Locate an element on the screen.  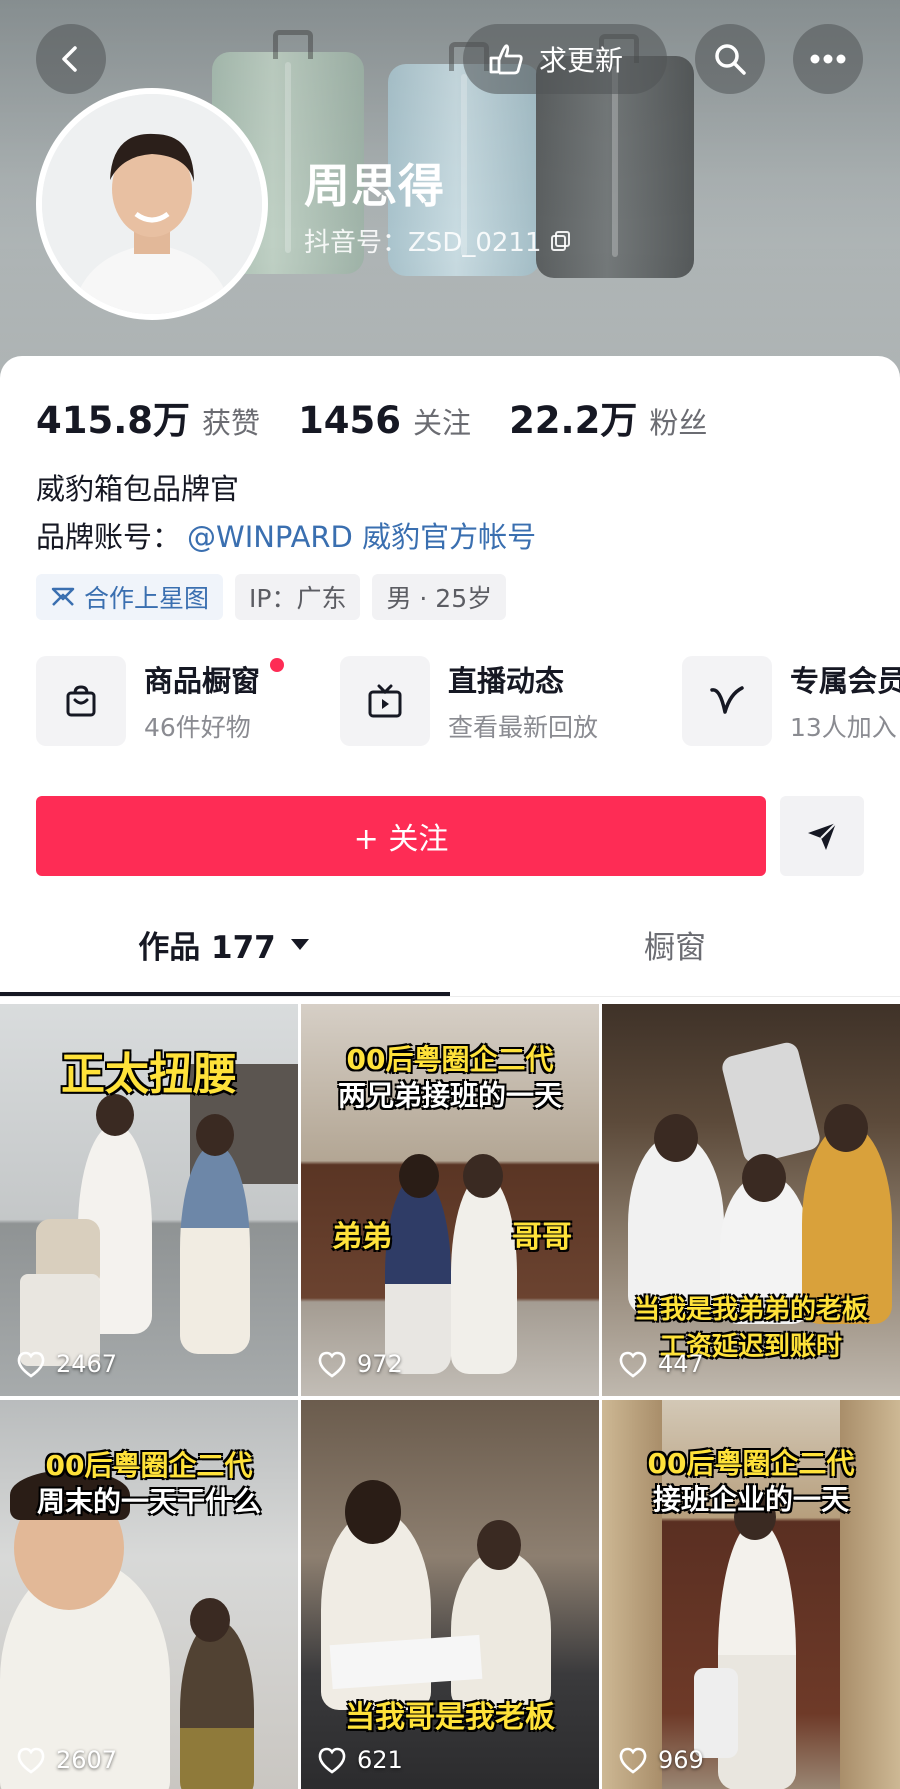
search-button is located at coordinates (730, 59).